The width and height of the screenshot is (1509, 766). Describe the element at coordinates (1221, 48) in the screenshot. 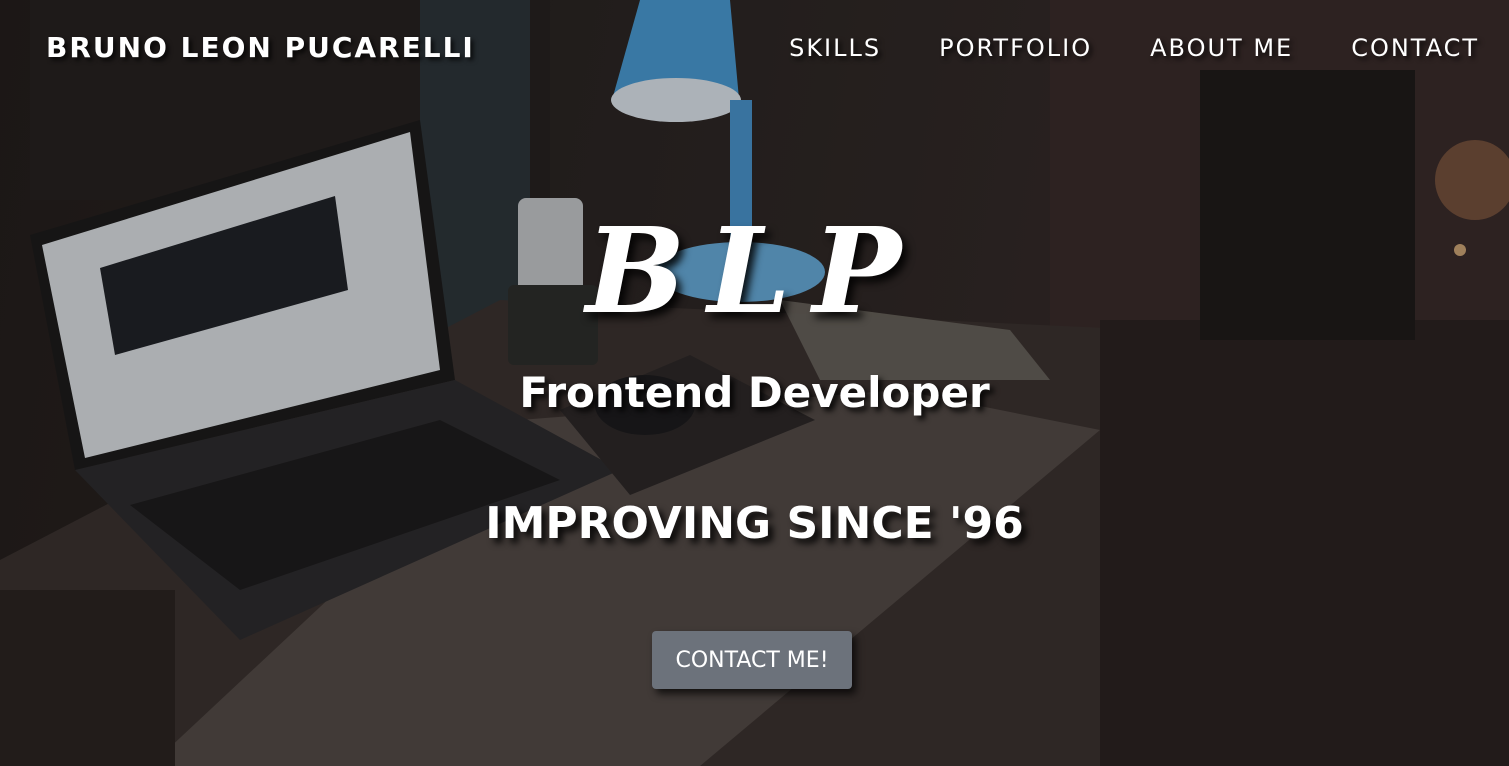

I see `nav-link-about-me: ABOUT ME` at that location.